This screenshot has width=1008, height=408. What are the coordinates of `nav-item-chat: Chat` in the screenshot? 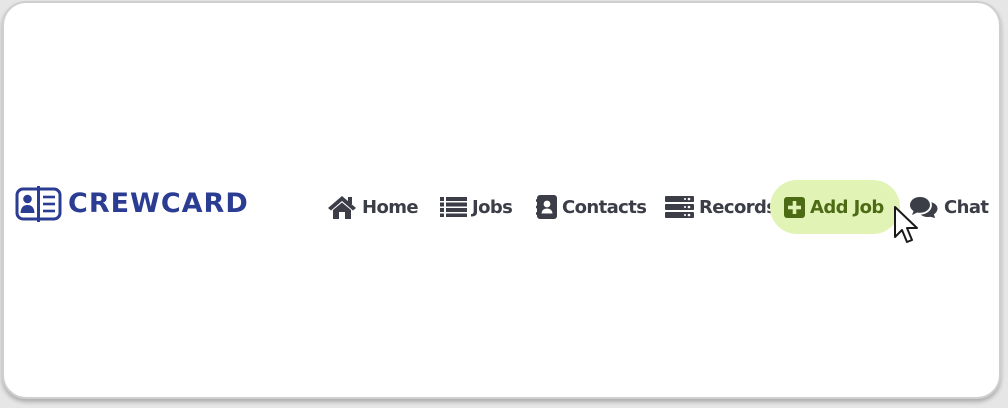 It's located at (949, 207).